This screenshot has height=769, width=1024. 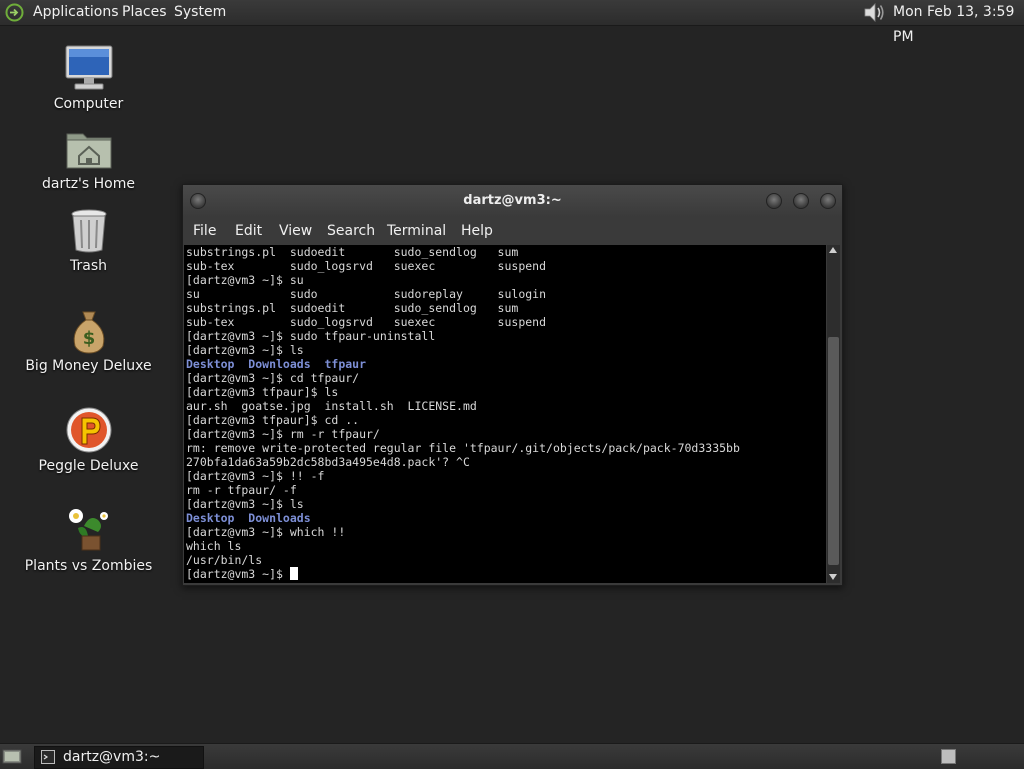 What do you see at coordinates (874, 12) in the screenshot?
I see `volume-icon` at bounding box center [874, 12].